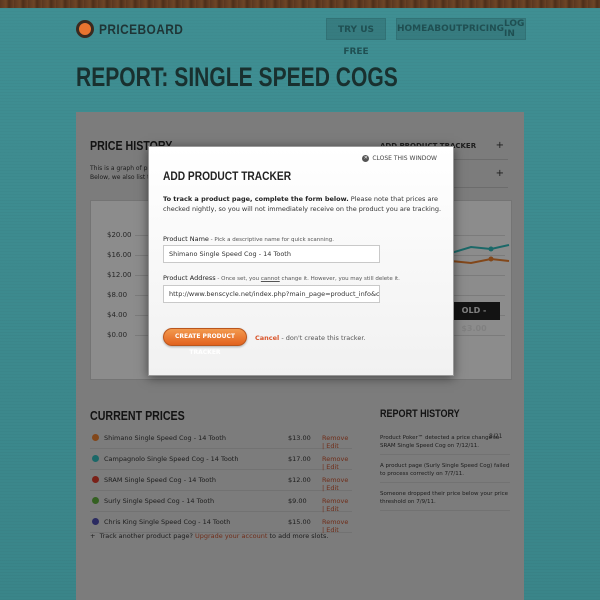 Image resolution: width=600 pixels, height=600 pixels. What do you see at coordinates (238, 279) in the screenshot?
I see `product-address-hint-a: - Once set, you` at bounding box center [238, 279].